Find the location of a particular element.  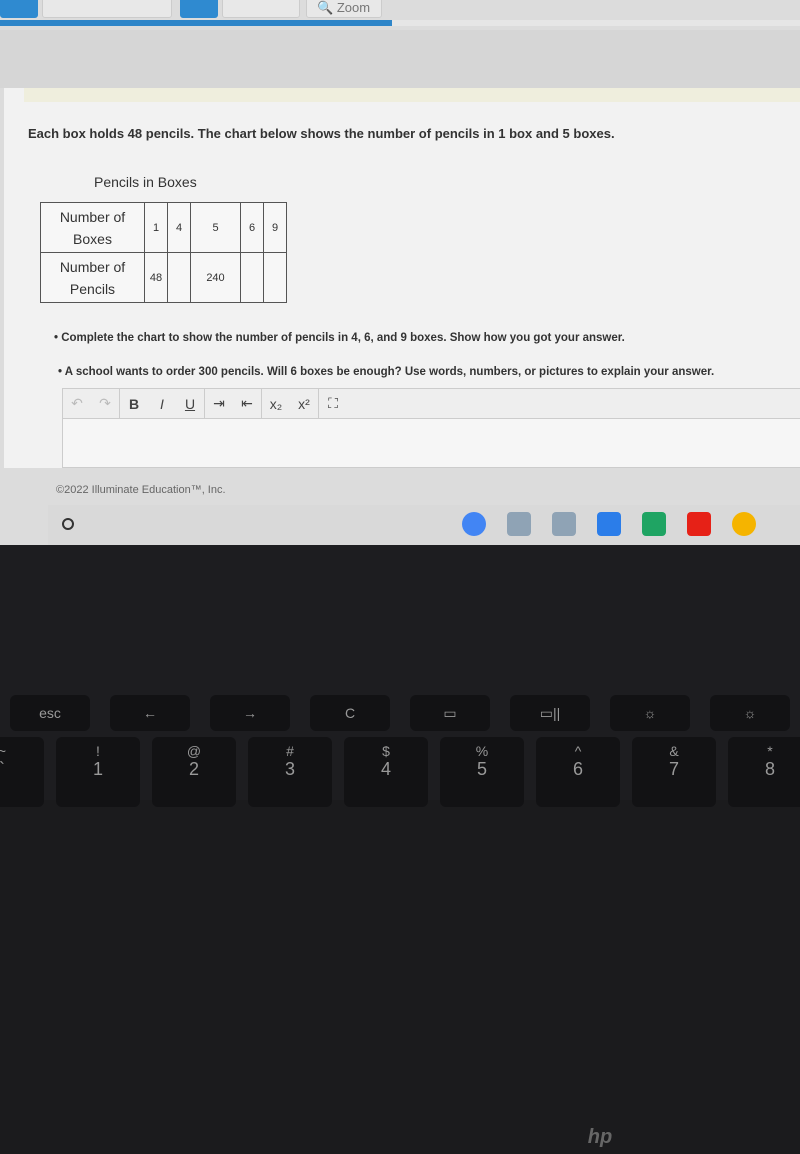

row-header: Number of Boxes is located at coordinates (92, 227).